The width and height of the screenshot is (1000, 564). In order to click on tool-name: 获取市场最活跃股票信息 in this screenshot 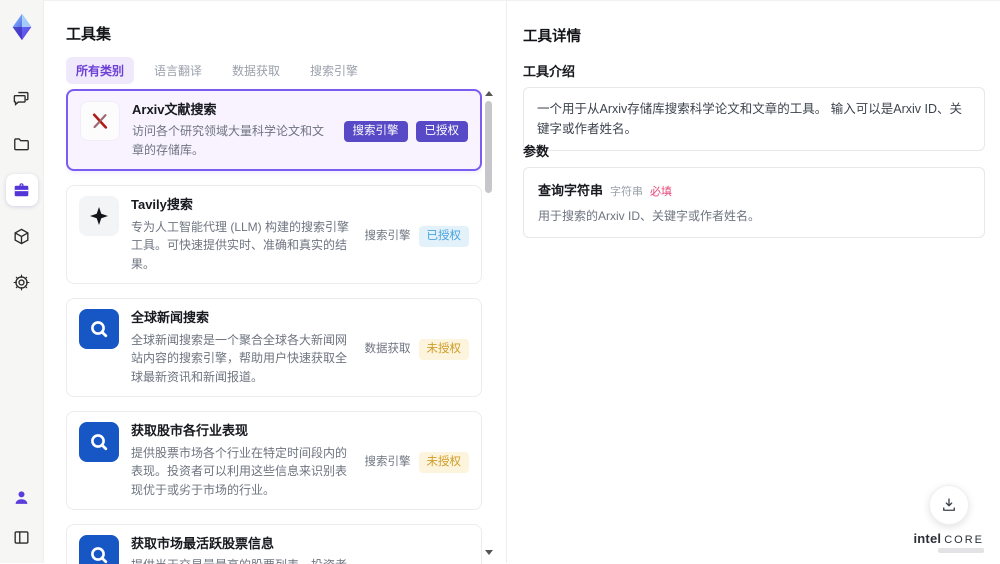, I will do `click(242, 544)`.